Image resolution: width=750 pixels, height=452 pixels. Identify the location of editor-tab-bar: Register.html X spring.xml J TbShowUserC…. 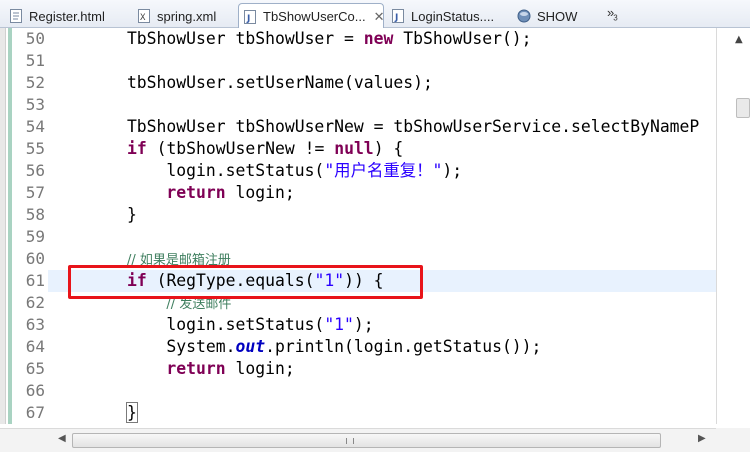
(375, 14).